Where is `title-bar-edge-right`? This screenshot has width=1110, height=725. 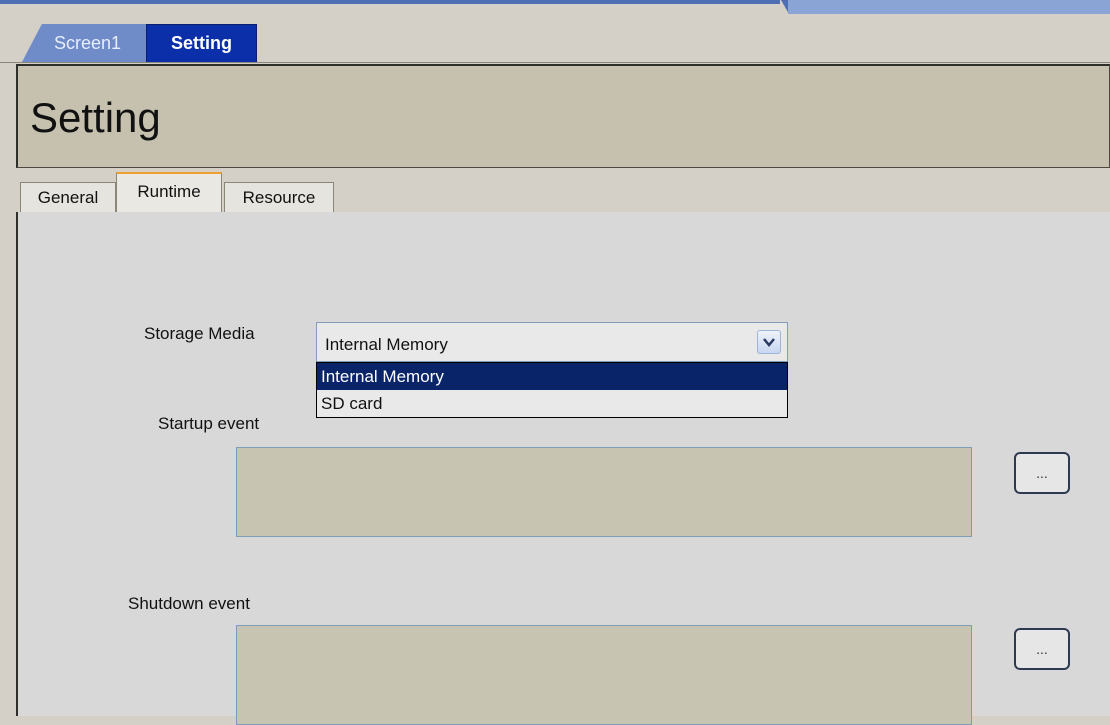
title-bar-edge-right is located at coordinates (949, 7).